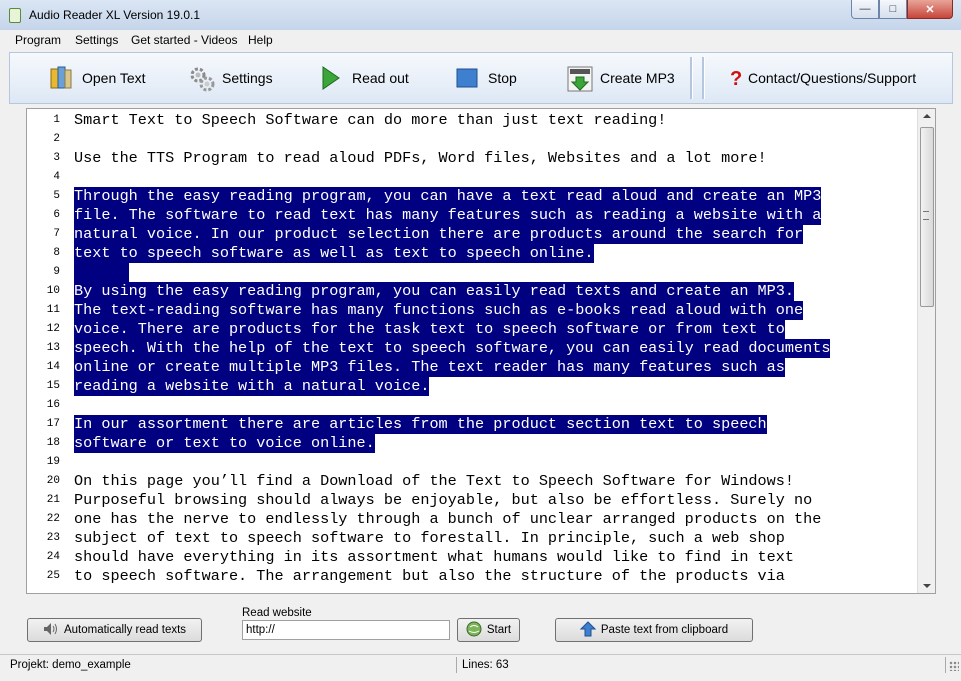  I want to click on start-button: Start, so click(488, 630).